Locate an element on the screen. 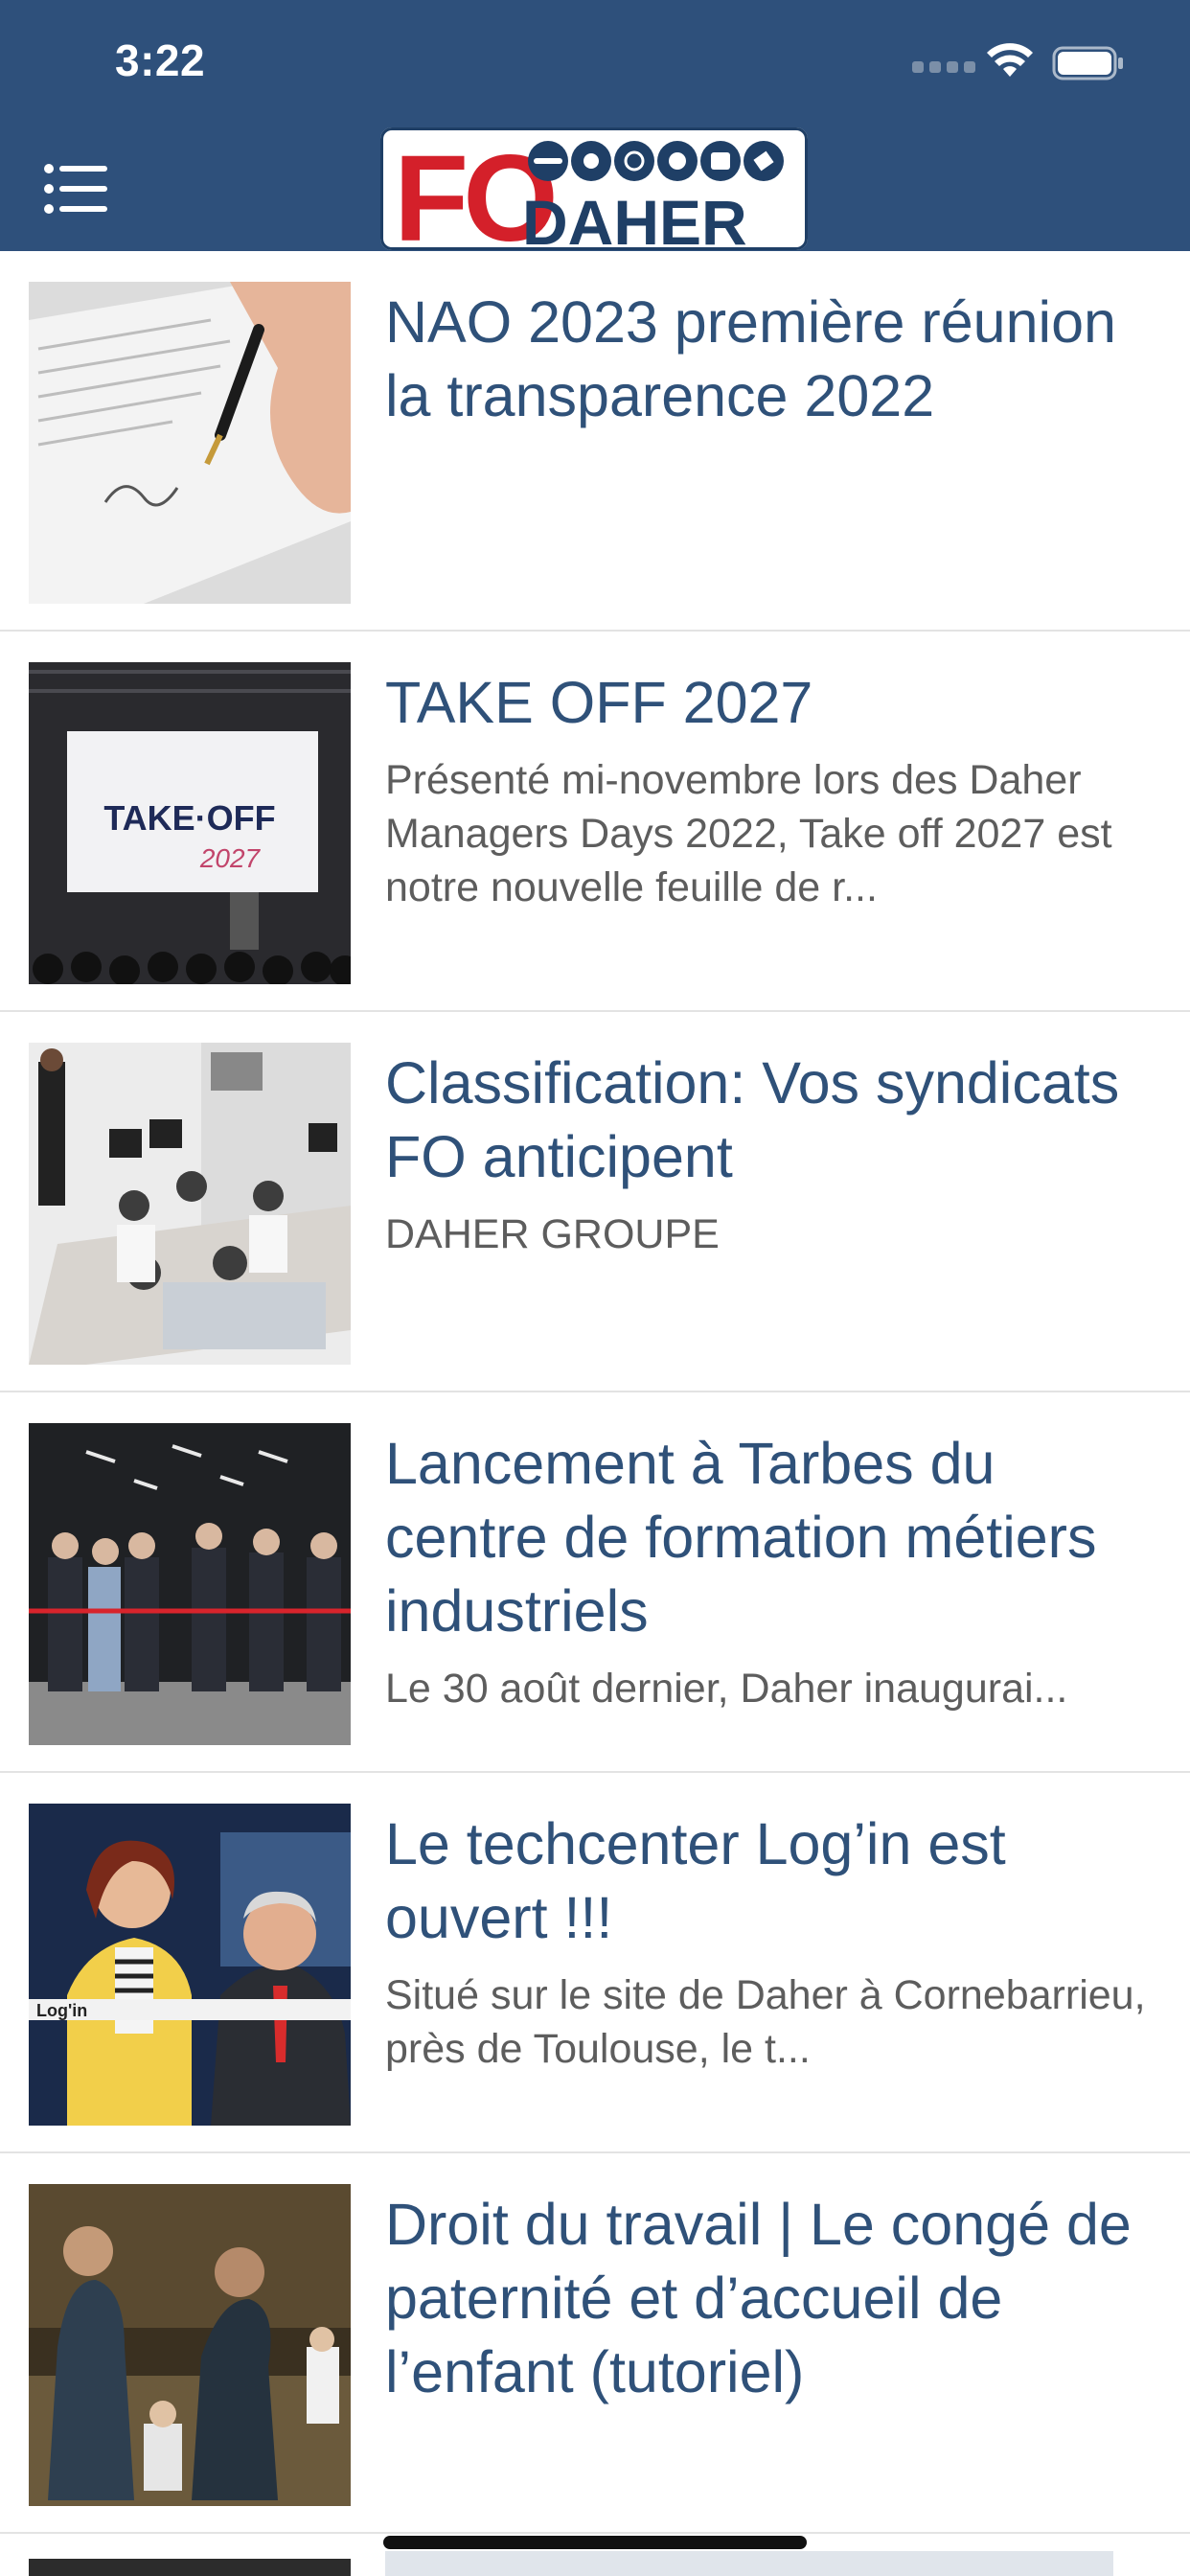  article-thumbnail: Log'in is located at coordinates (190, 1965).